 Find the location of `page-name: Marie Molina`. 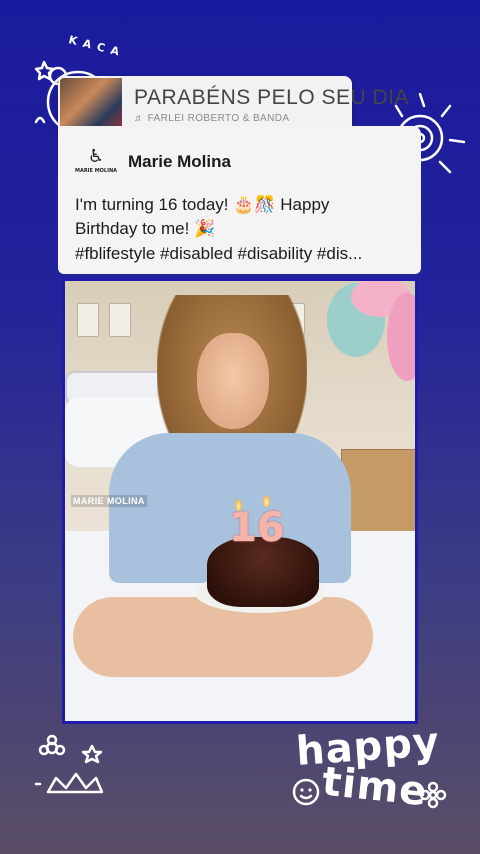

page-name: Marie Molina is located at coordinates (179, 162).